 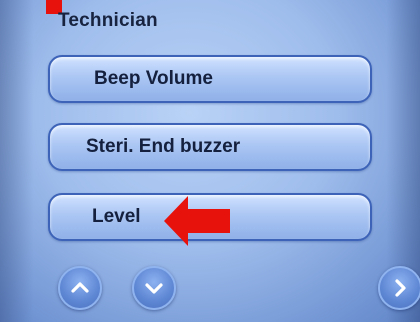 I want to click on scroll-down-button, so click(x=154, y=288).